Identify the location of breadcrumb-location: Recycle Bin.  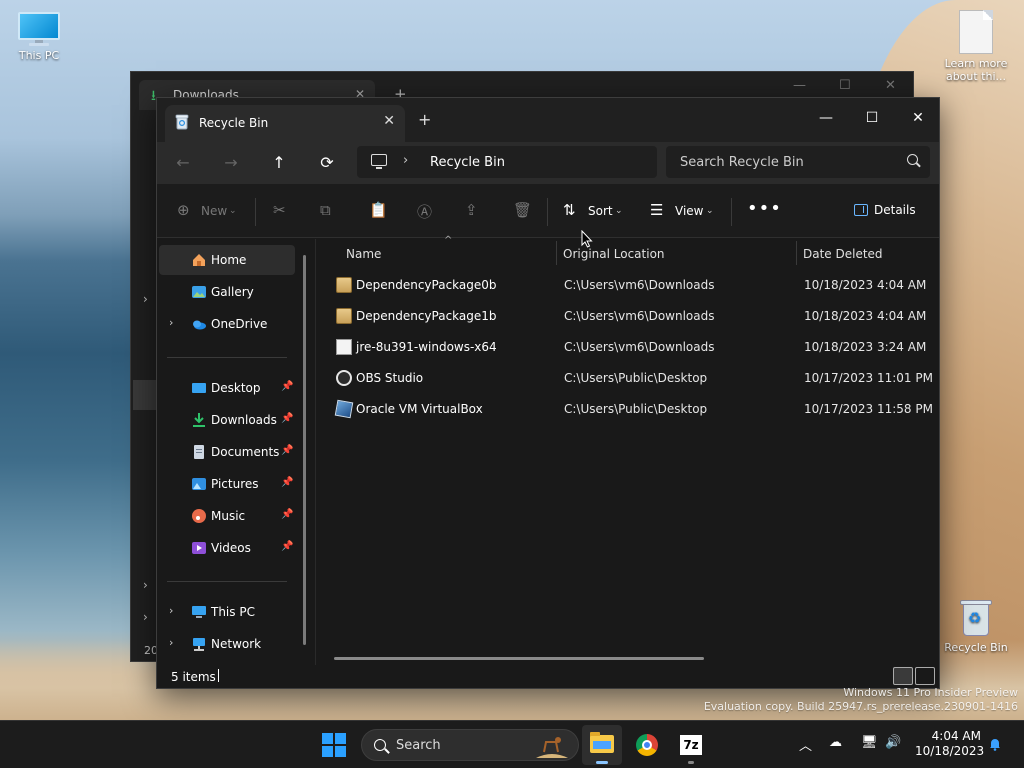
(467, 162).